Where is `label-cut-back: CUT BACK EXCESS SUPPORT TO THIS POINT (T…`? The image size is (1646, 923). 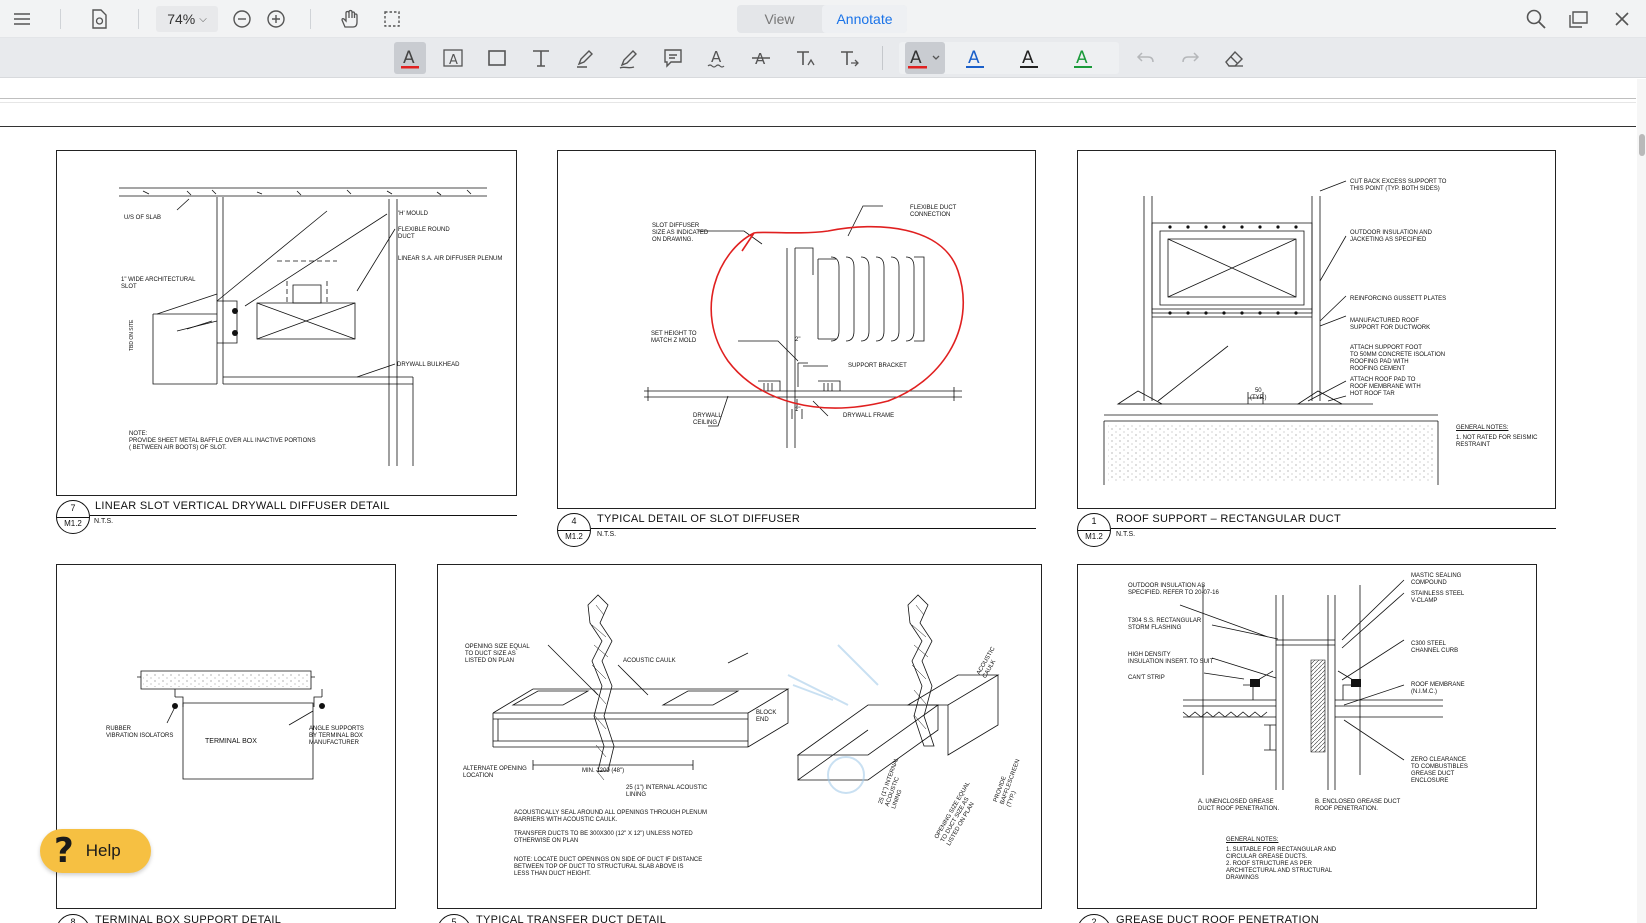 label-cut-back: CUT BACK EXCESS SUPPORT TO THIS POINT (T… is located at coordinates (1398, 185).